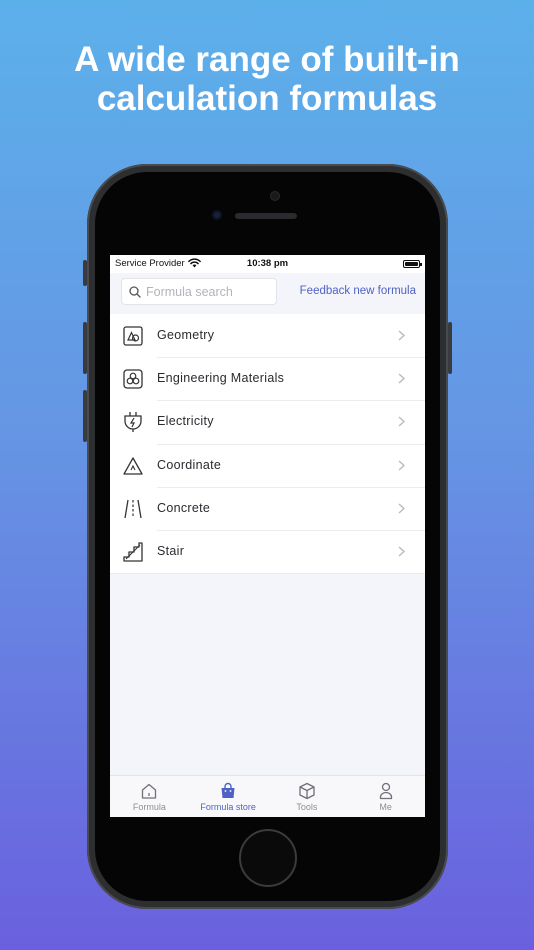  I want to click on coordinate-triangle-icon, so click(133, 465).